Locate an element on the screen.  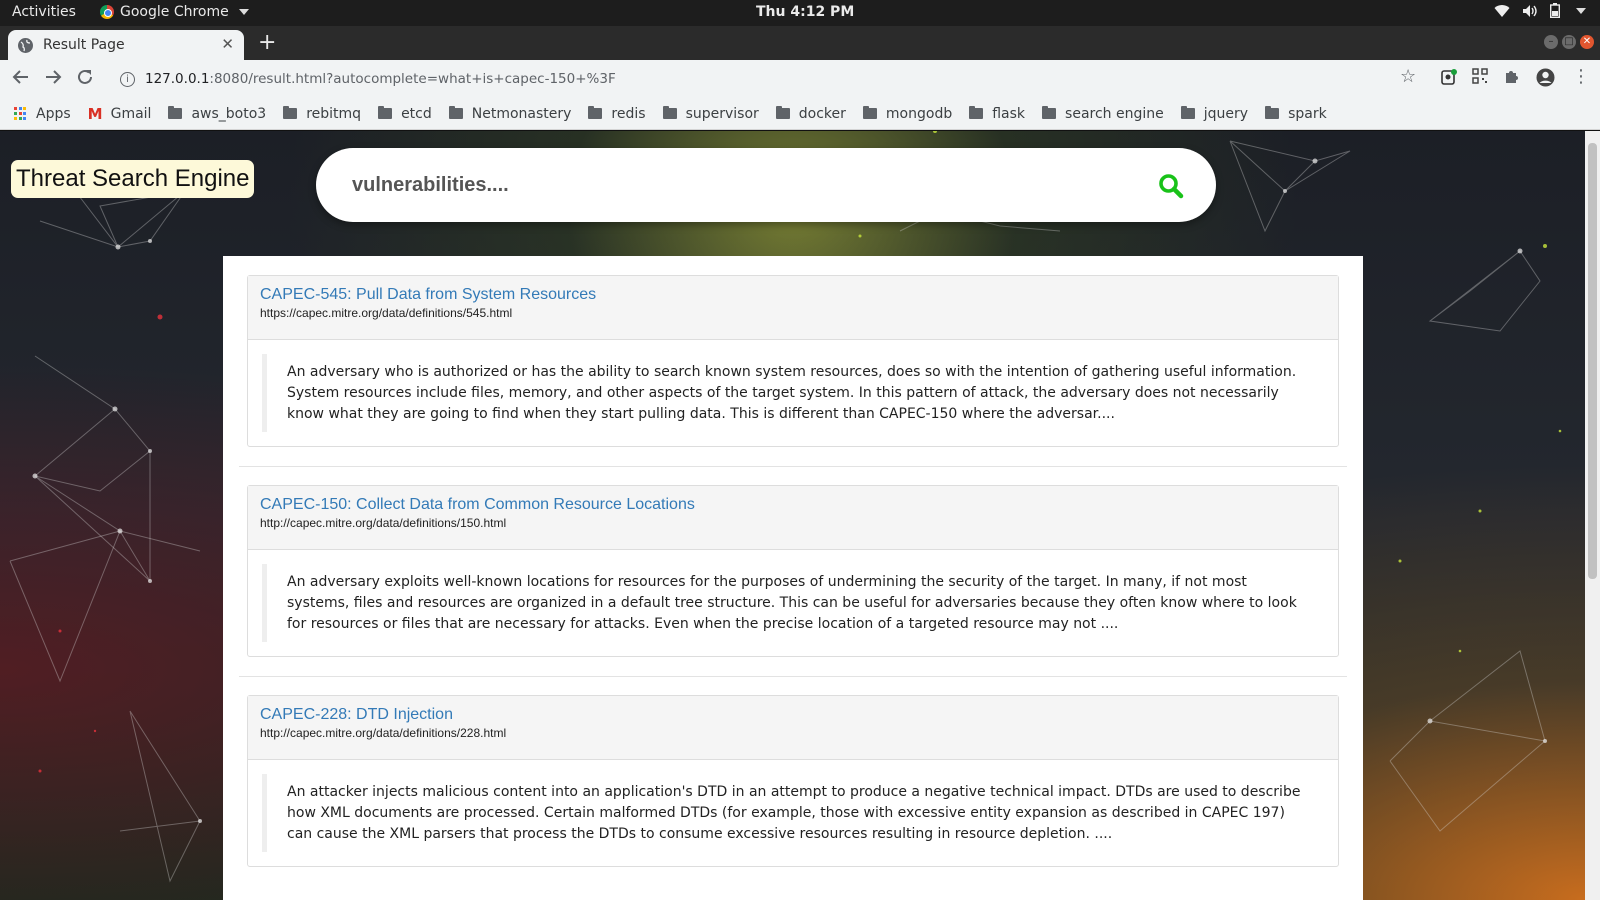
result-title-link: CAPEC-228: DTD Injection is located at coordinates (793, 715).